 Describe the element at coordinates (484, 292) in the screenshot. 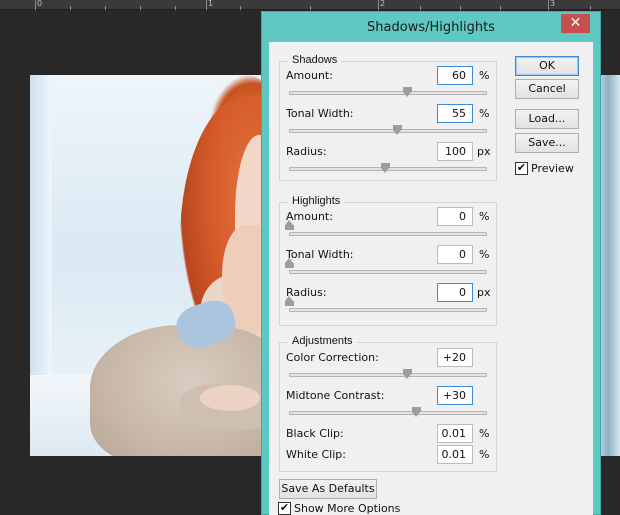

I see `highlights-radius-unit: px` at that location.